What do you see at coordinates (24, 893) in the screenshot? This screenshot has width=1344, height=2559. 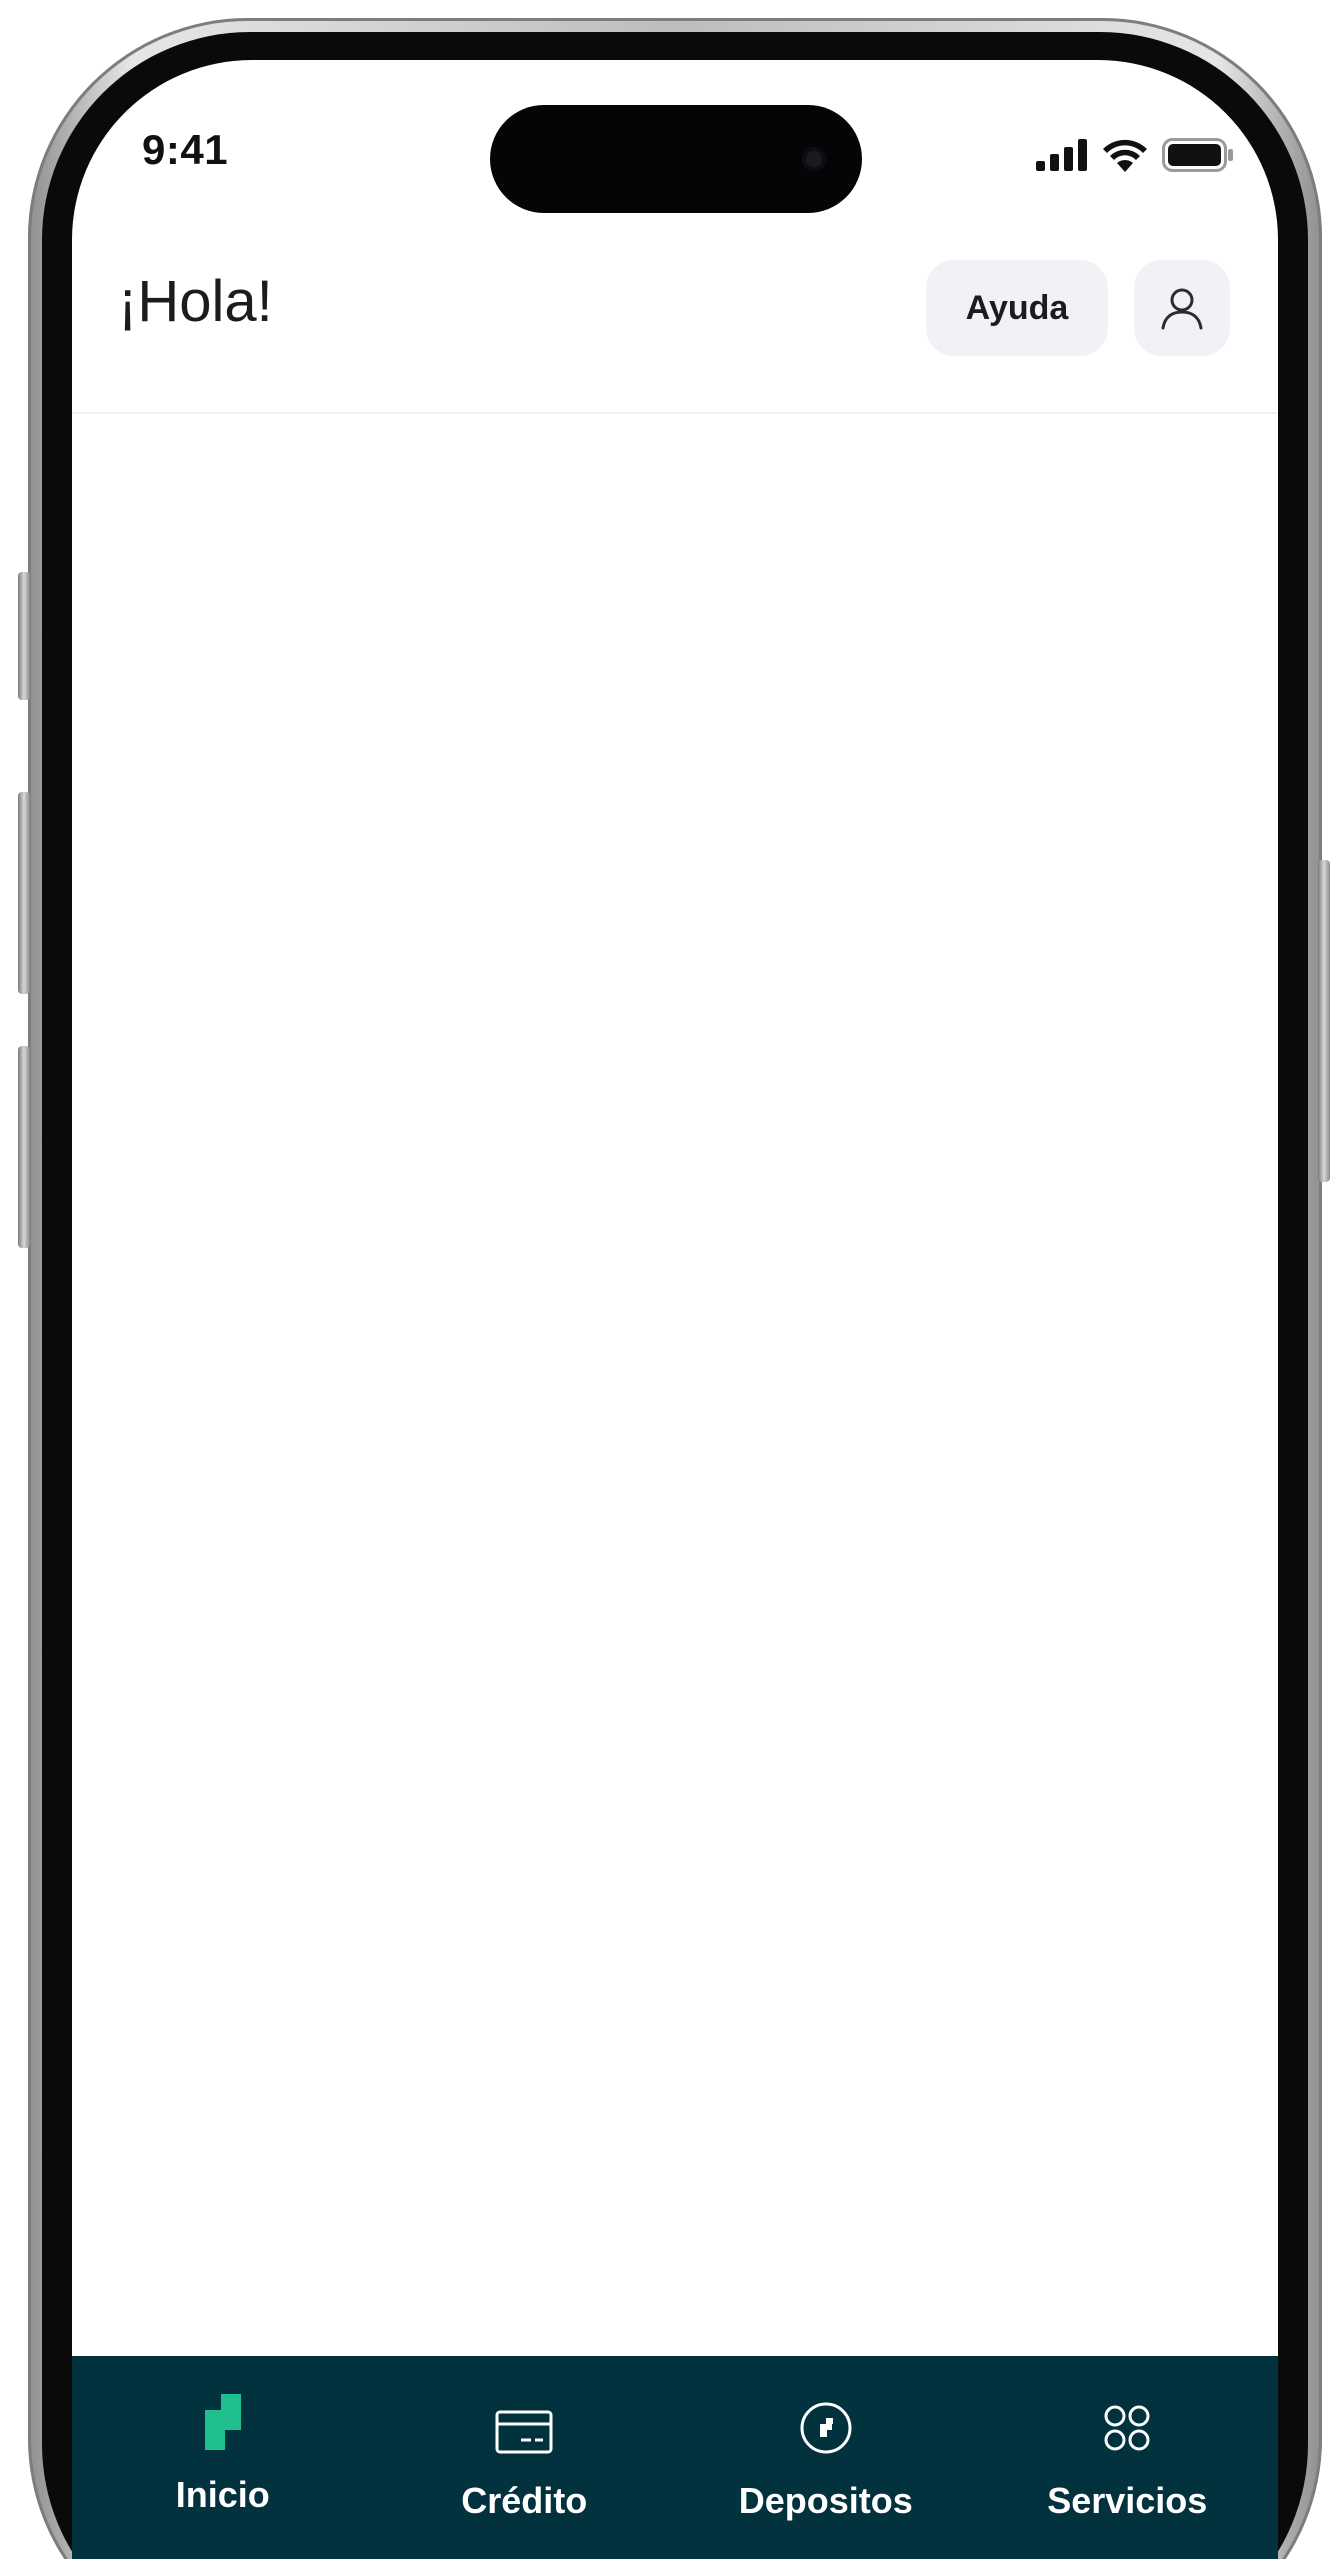 I see `volume-up-button` at bounding box center [24, 893].